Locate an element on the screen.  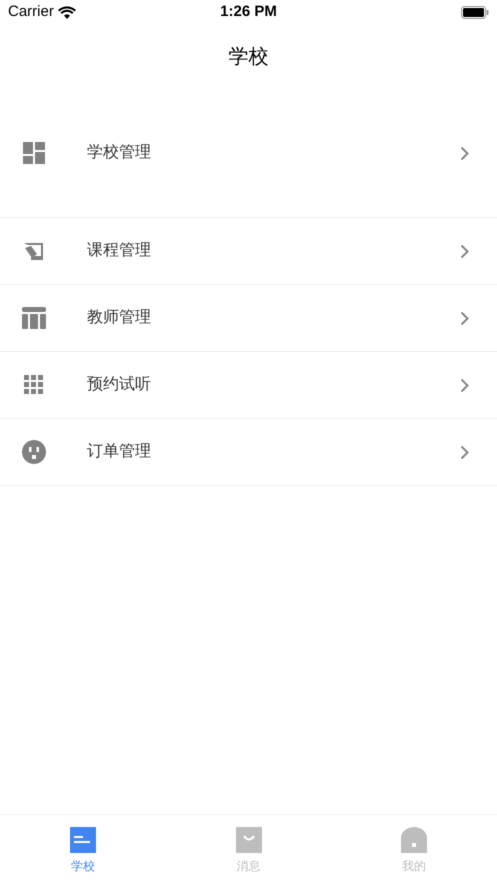
time-label: 1:26 PM is located at coordinates (248, 12).